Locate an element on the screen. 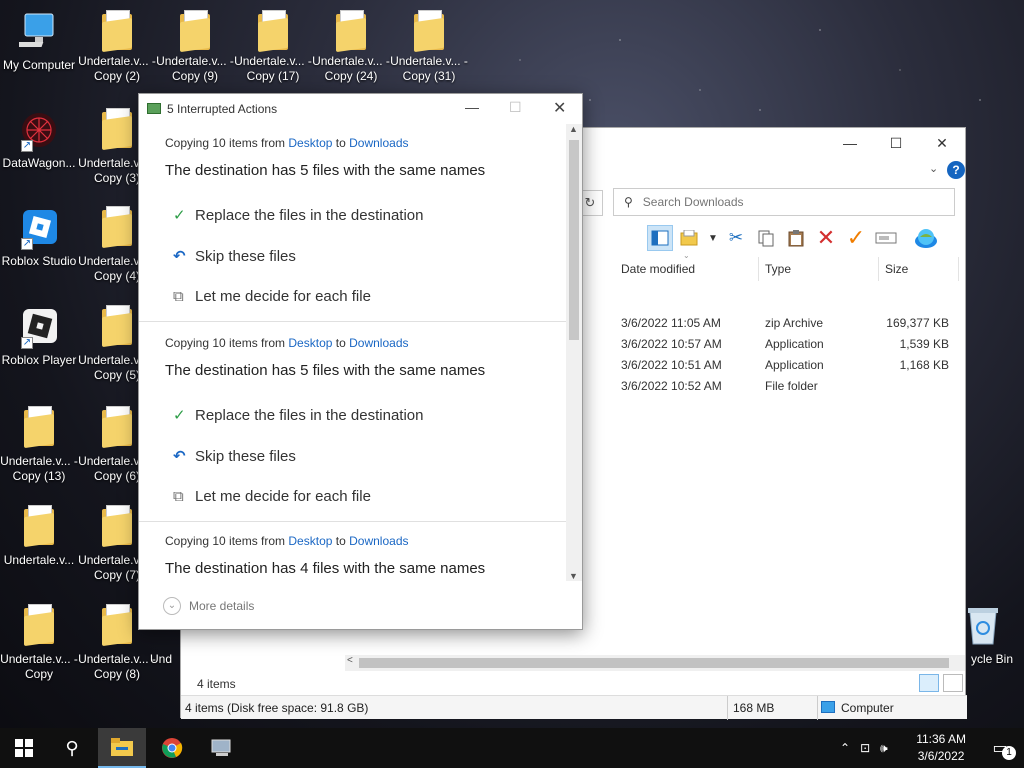 This screenshot has height=768, width=1024. desktop-icon-roblox-studio: ↗ Roblox Studio is located at coordinates (39, 237).